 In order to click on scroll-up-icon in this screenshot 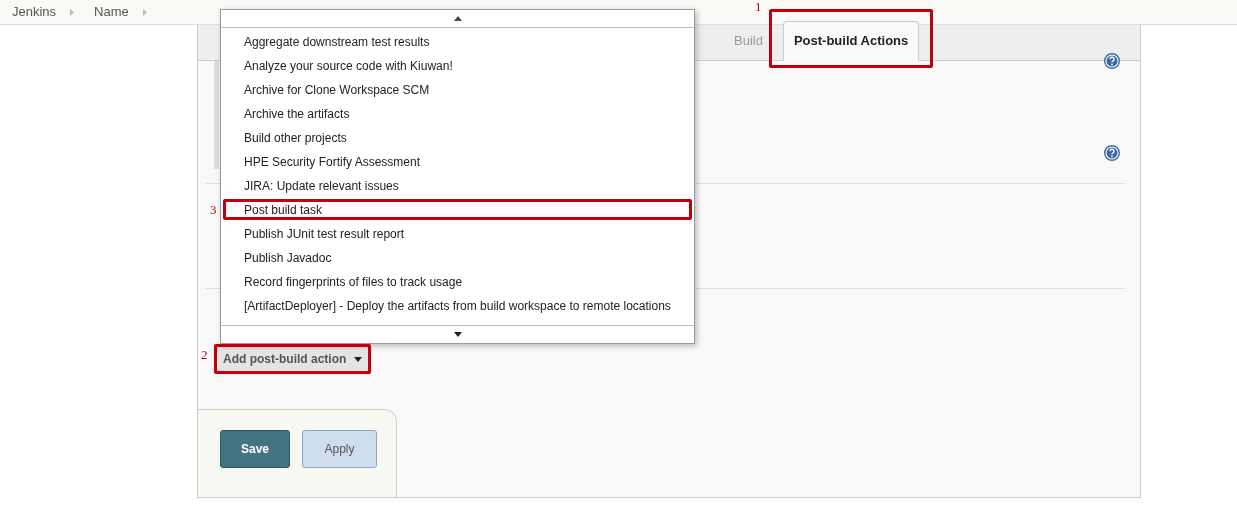, I will do `click(457, 18)`.